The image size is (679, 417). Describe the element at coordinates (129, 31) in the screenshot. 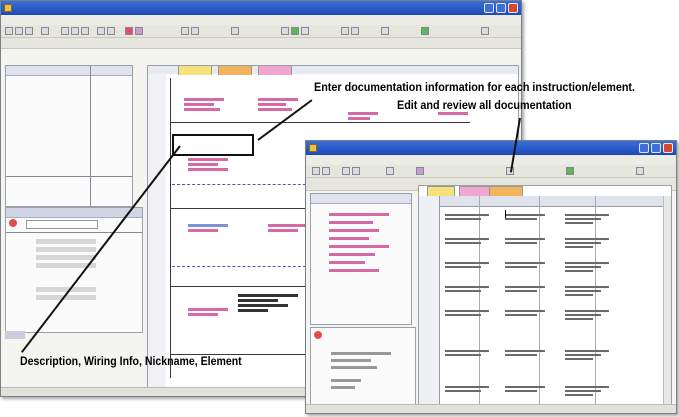

I see `monitor-icon` at that location.